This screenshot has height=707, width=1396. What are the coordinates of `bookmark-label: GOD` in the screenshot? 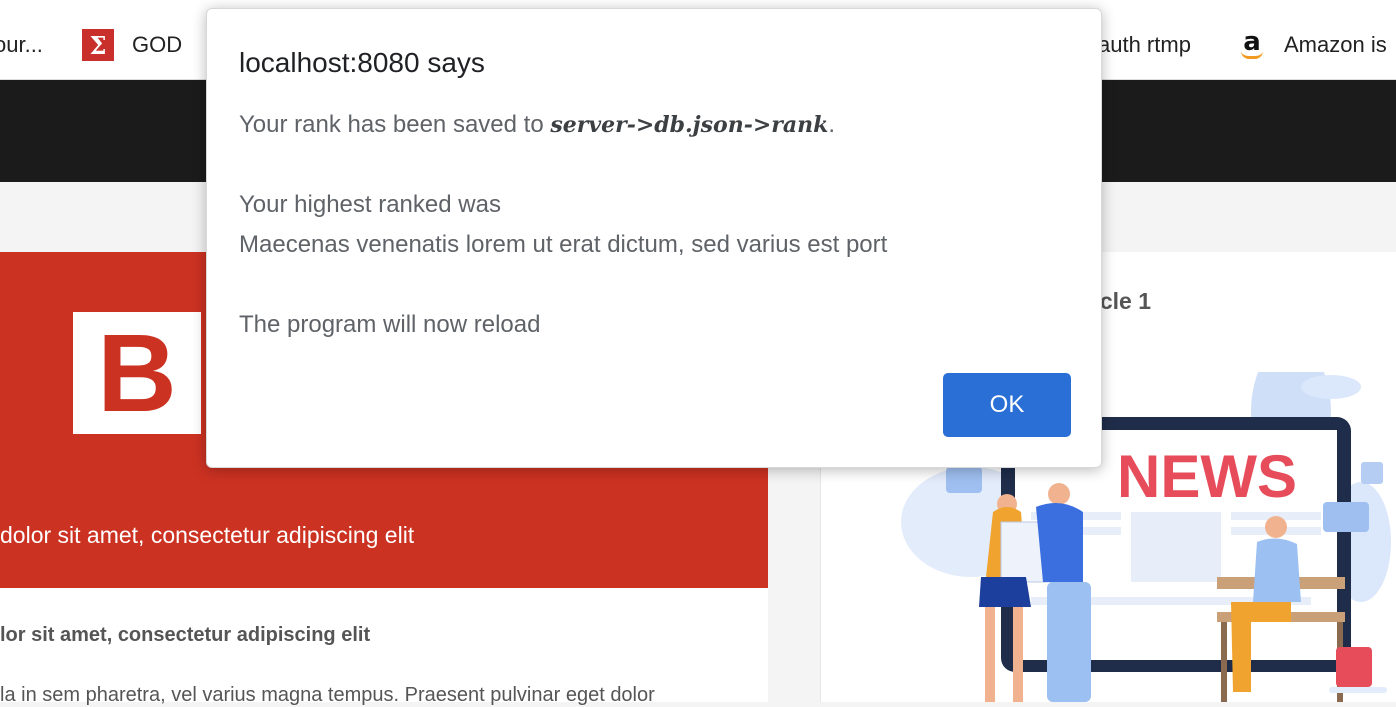 It's located at (157, 44).